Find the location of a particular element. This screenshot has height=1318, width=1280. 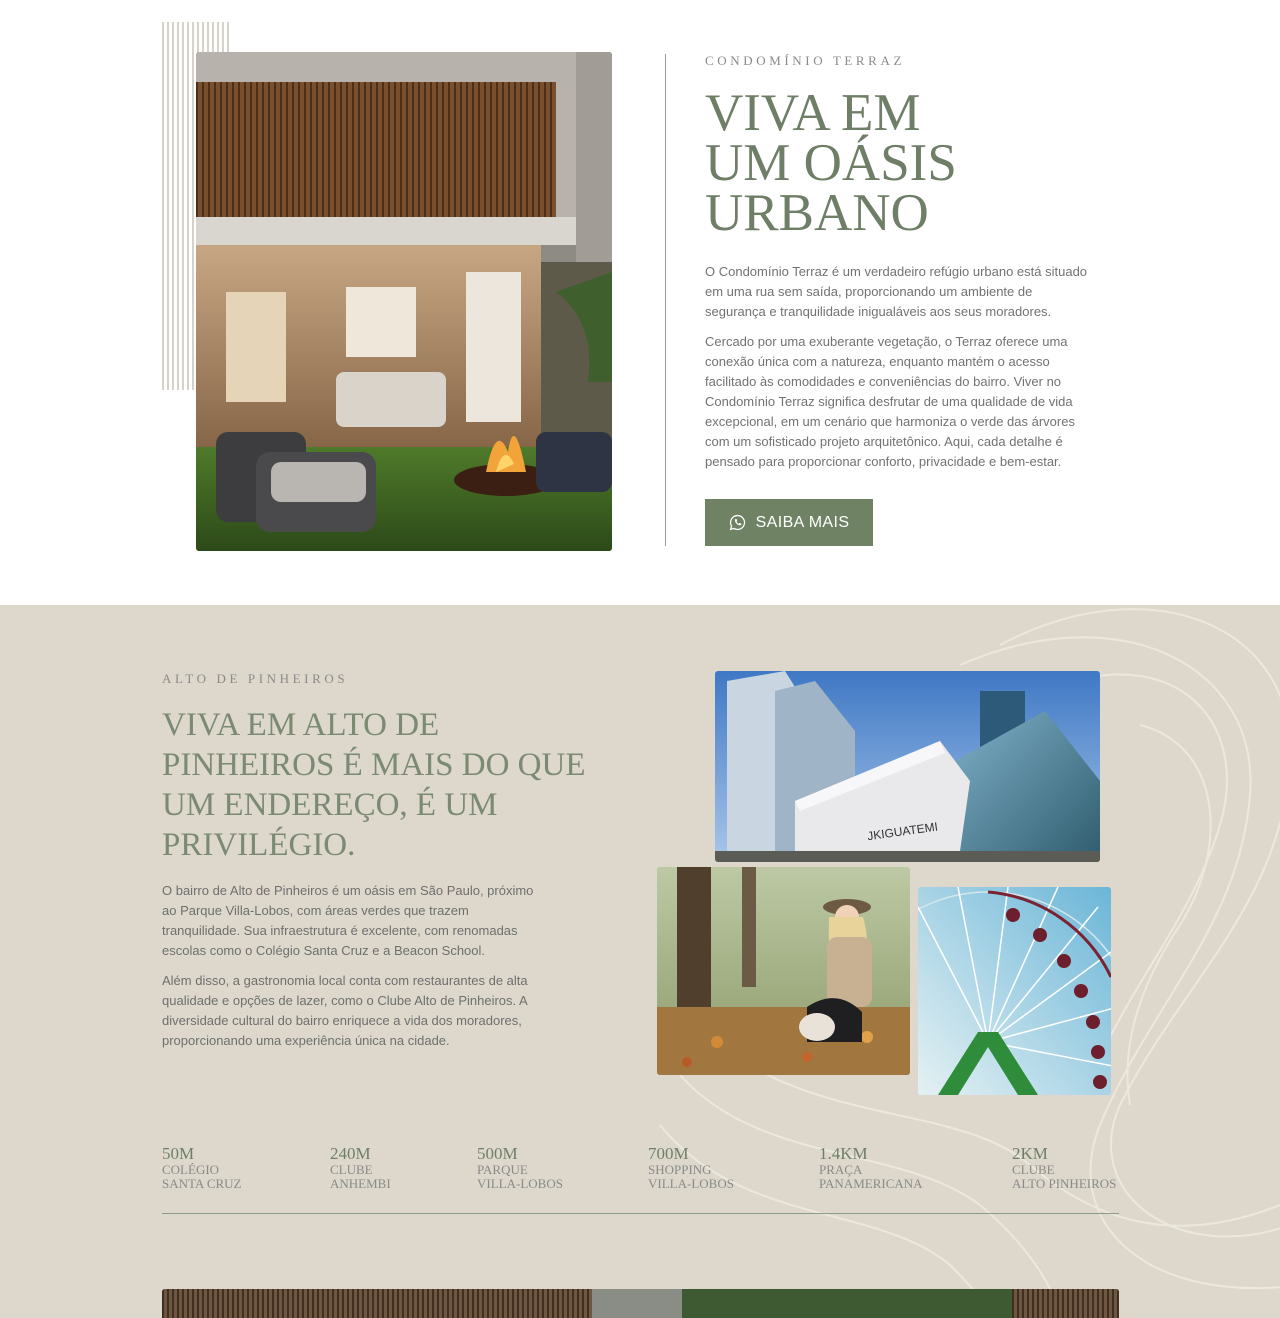

title-line: URBANO is located at coordinates (817, 213).